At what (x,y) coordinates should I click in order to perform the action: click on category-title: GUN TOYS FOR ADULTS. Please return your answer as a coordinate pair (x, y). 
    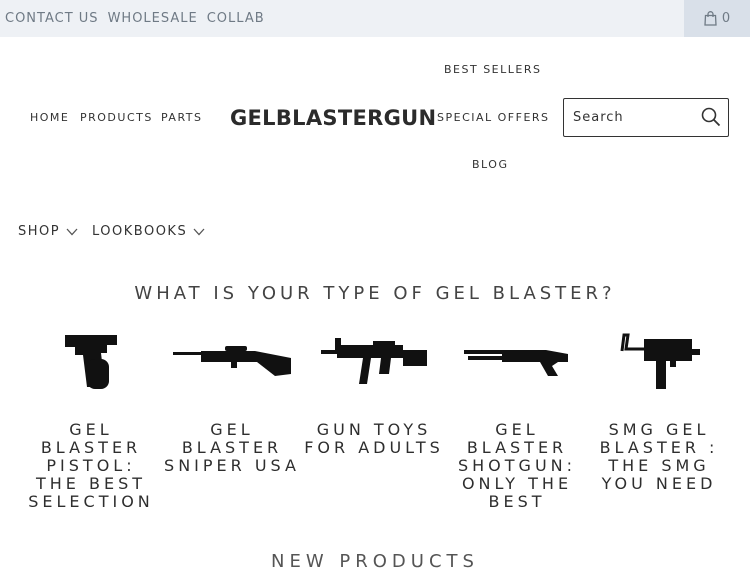
    Looking at the image, I should click on (374, 438).